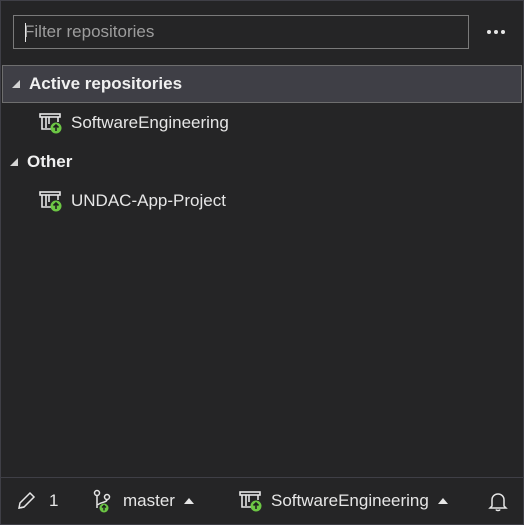  What do you see at coordinates (26, 501) in the screenshot?
I see `pencil-icon` at bounding box center [26, 501].